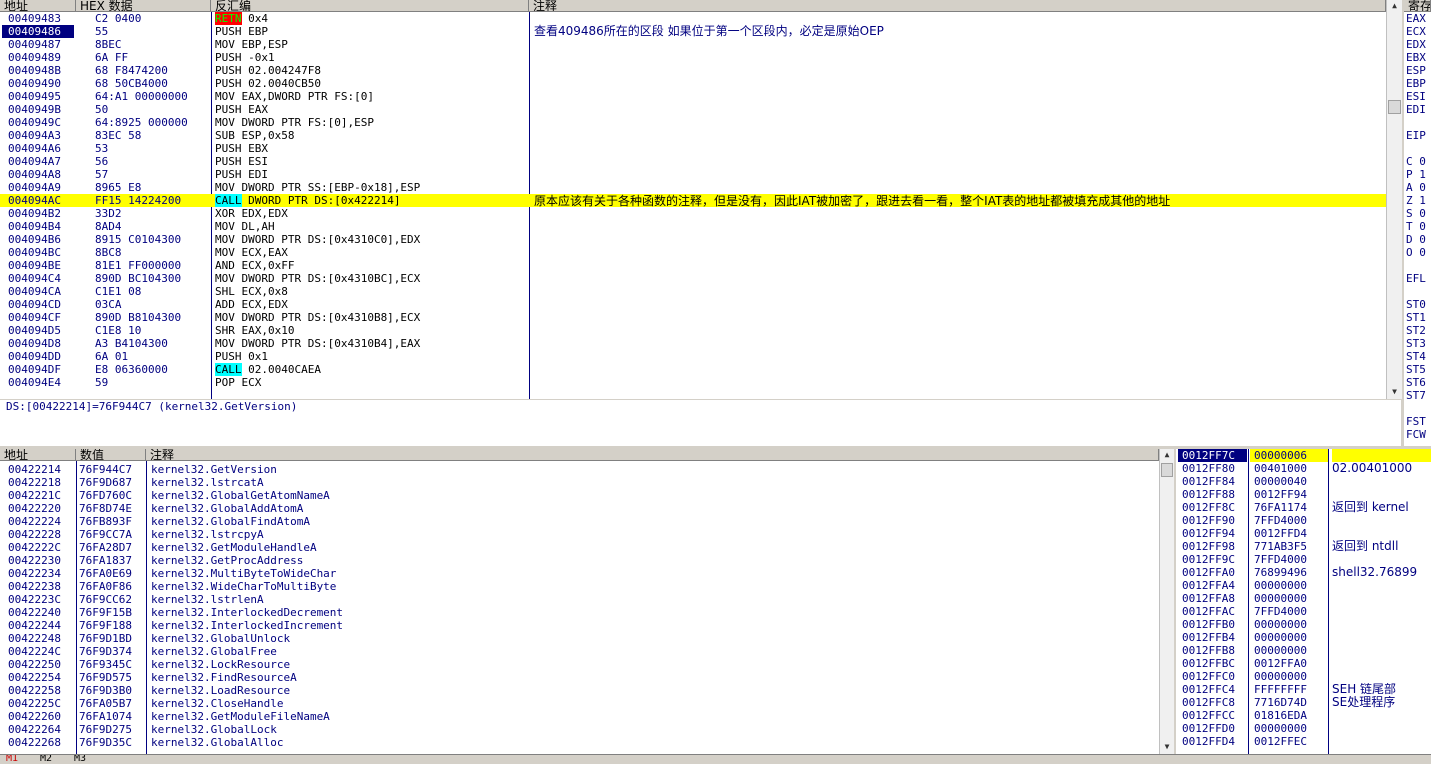 The height and width of the screenshot is (764, 1431). What do you see at coordinates (693, 70) in the screenshot?
I see `disasm-row: 0040948B 68 F8474200 PUSH 02.004247F8` at bounding box center [693, 70].